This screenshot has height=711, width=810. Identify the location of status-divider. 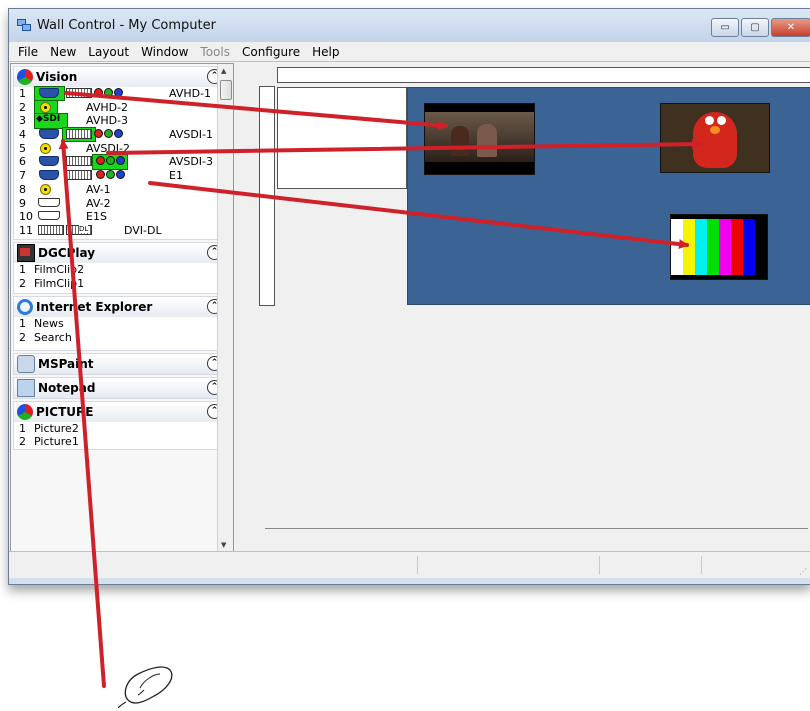
(701, 565).